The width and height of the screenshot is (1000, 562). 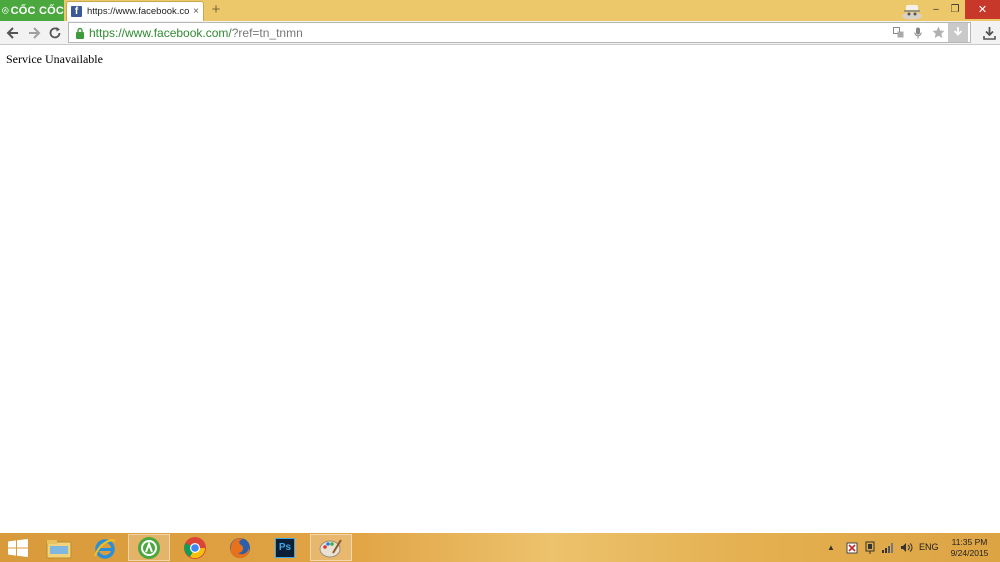 I want to click on coccoc-brand-button: CỐC CỐC, so click(x=32, y=10).